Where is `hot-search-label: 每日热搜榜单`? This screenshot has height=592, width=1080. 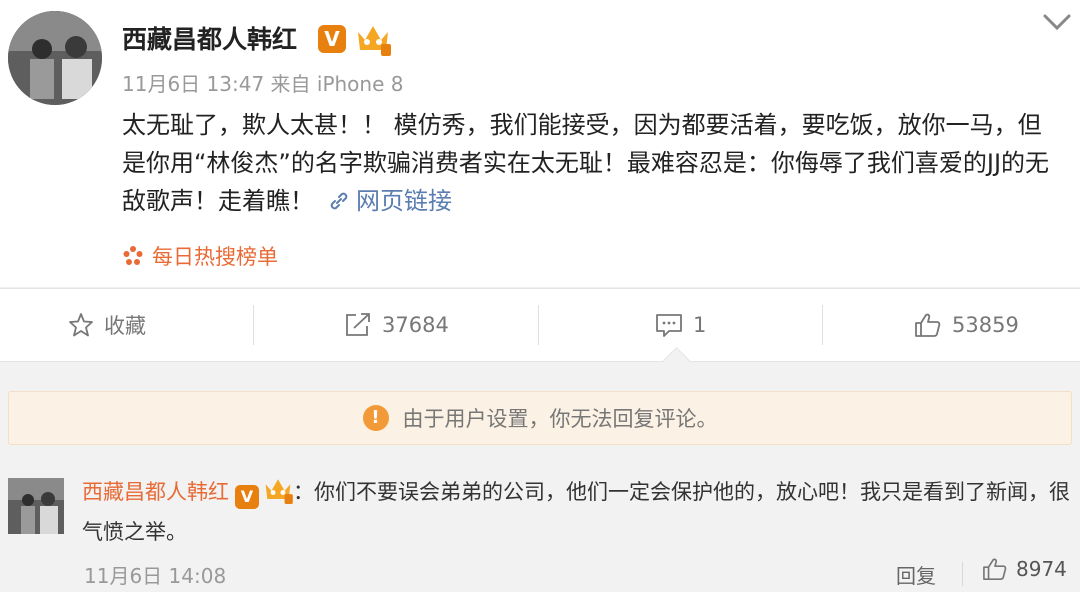 hot-search-label: 每日热搜榜单 is located at coordinates (215, 257).